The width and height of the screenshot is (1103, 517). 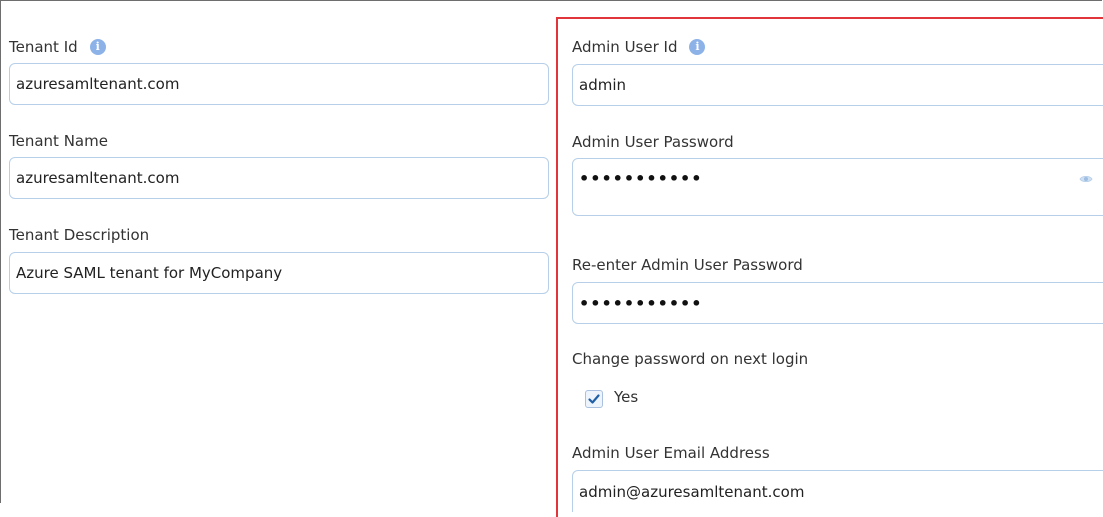 I want to click on tenant-name-input: azuresamltenant.com, so click(x=279, y=178).